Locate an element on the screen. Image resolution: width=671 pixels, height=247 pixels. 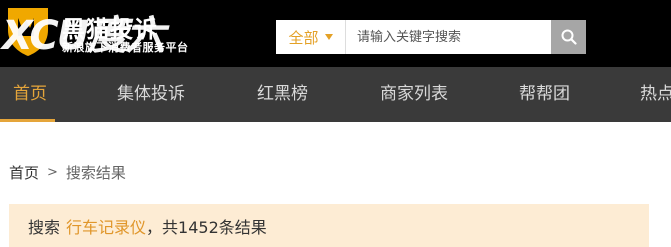
nav-item-label: 红黑榜 is located at coordinates (282, 94).